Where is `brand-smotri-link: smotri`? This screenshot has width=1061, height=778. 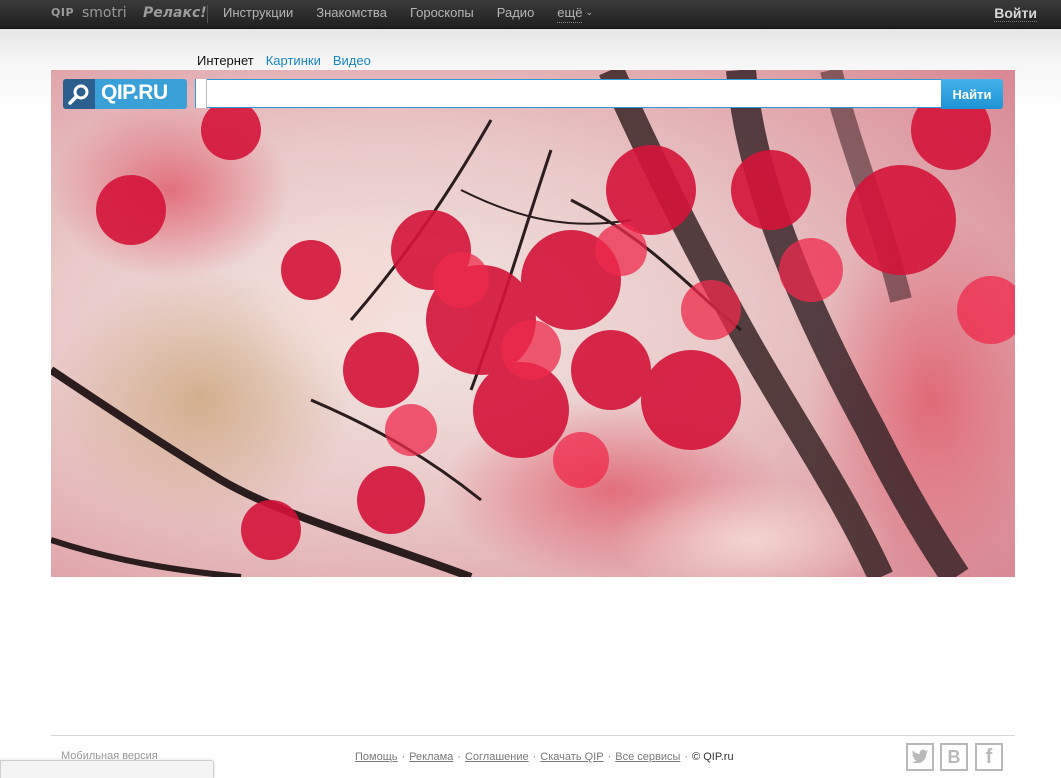 brand-smotri-link: smotri is located at coordinates (104, 14).